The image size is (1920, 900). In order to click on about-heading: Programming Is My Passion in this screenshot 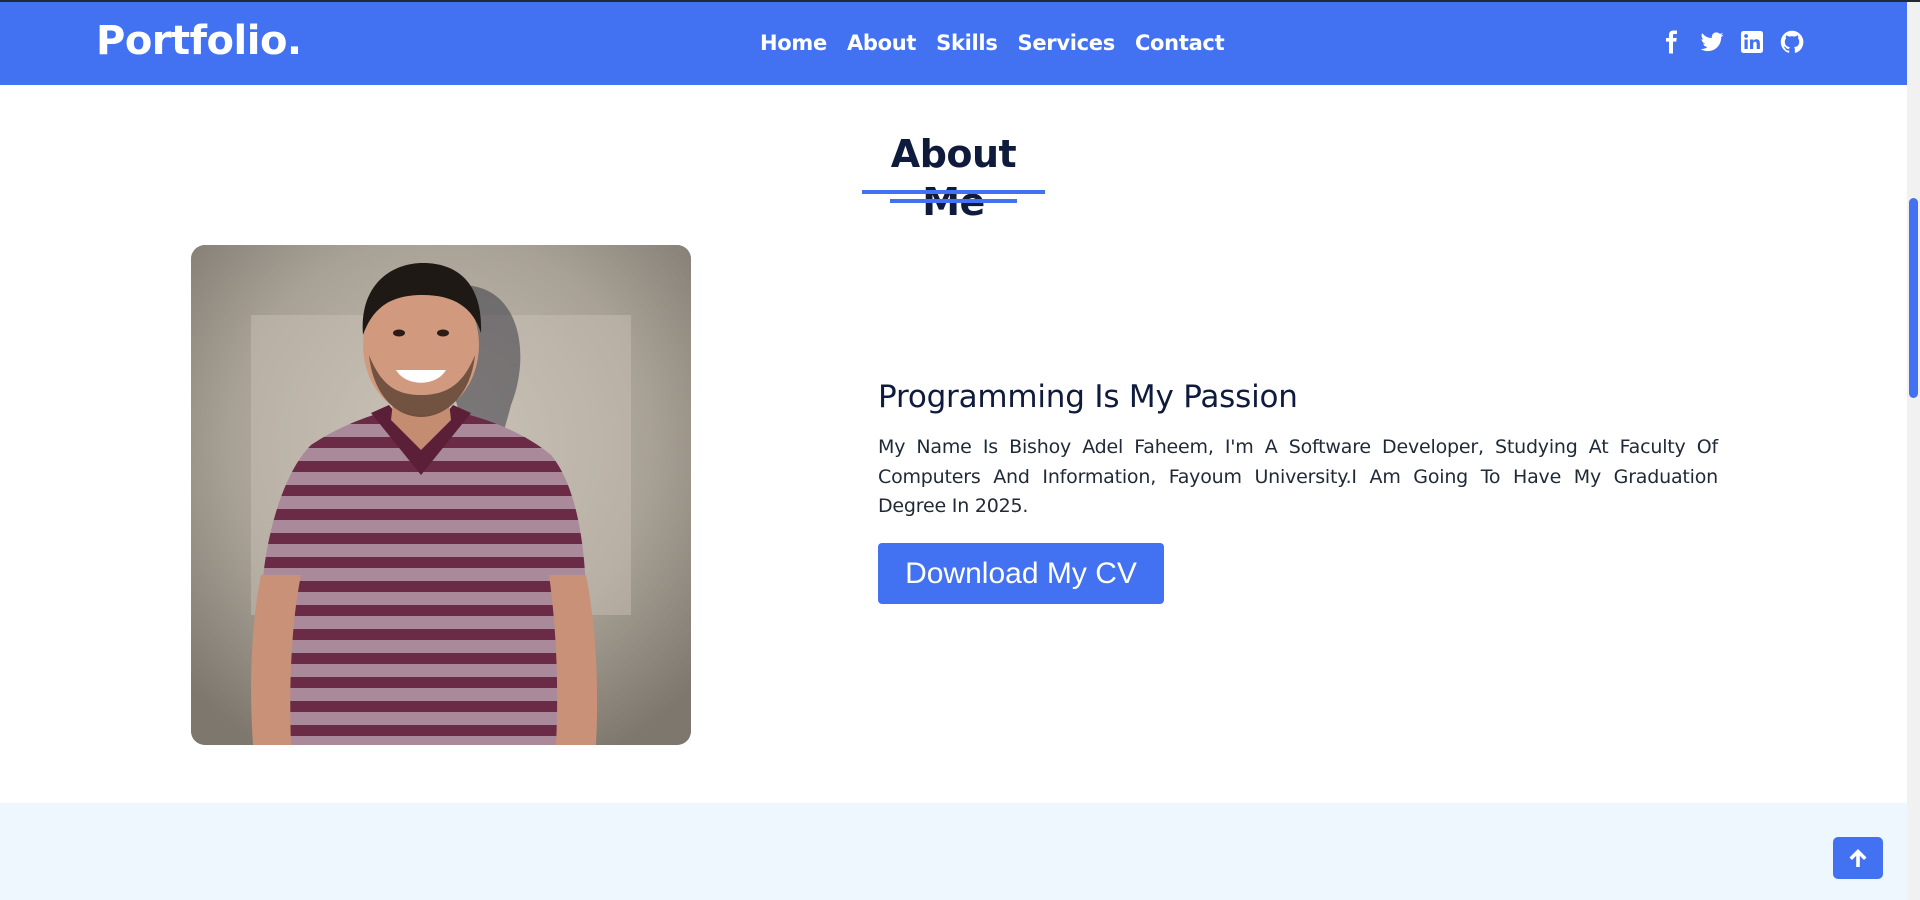, I will do `click(1088, 397)`.